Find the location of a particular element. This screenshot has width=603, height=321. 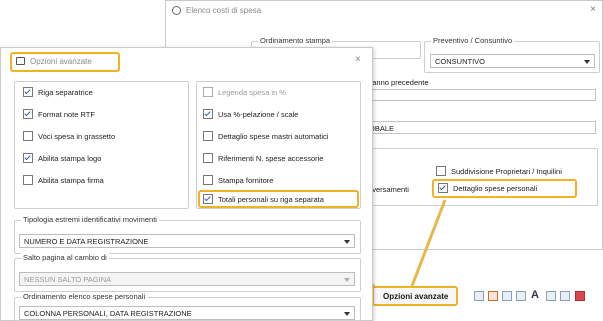

copy-icon is located at coordinates (521, 296).